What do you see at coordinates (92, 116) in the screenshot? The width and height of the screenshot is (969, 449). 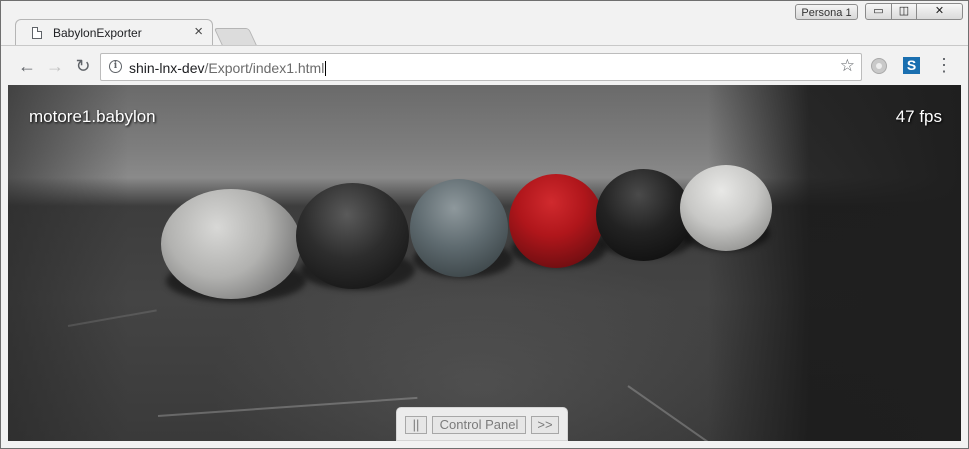 I see `scene-title: motore1.babylon` at bounding box center [92, 116].